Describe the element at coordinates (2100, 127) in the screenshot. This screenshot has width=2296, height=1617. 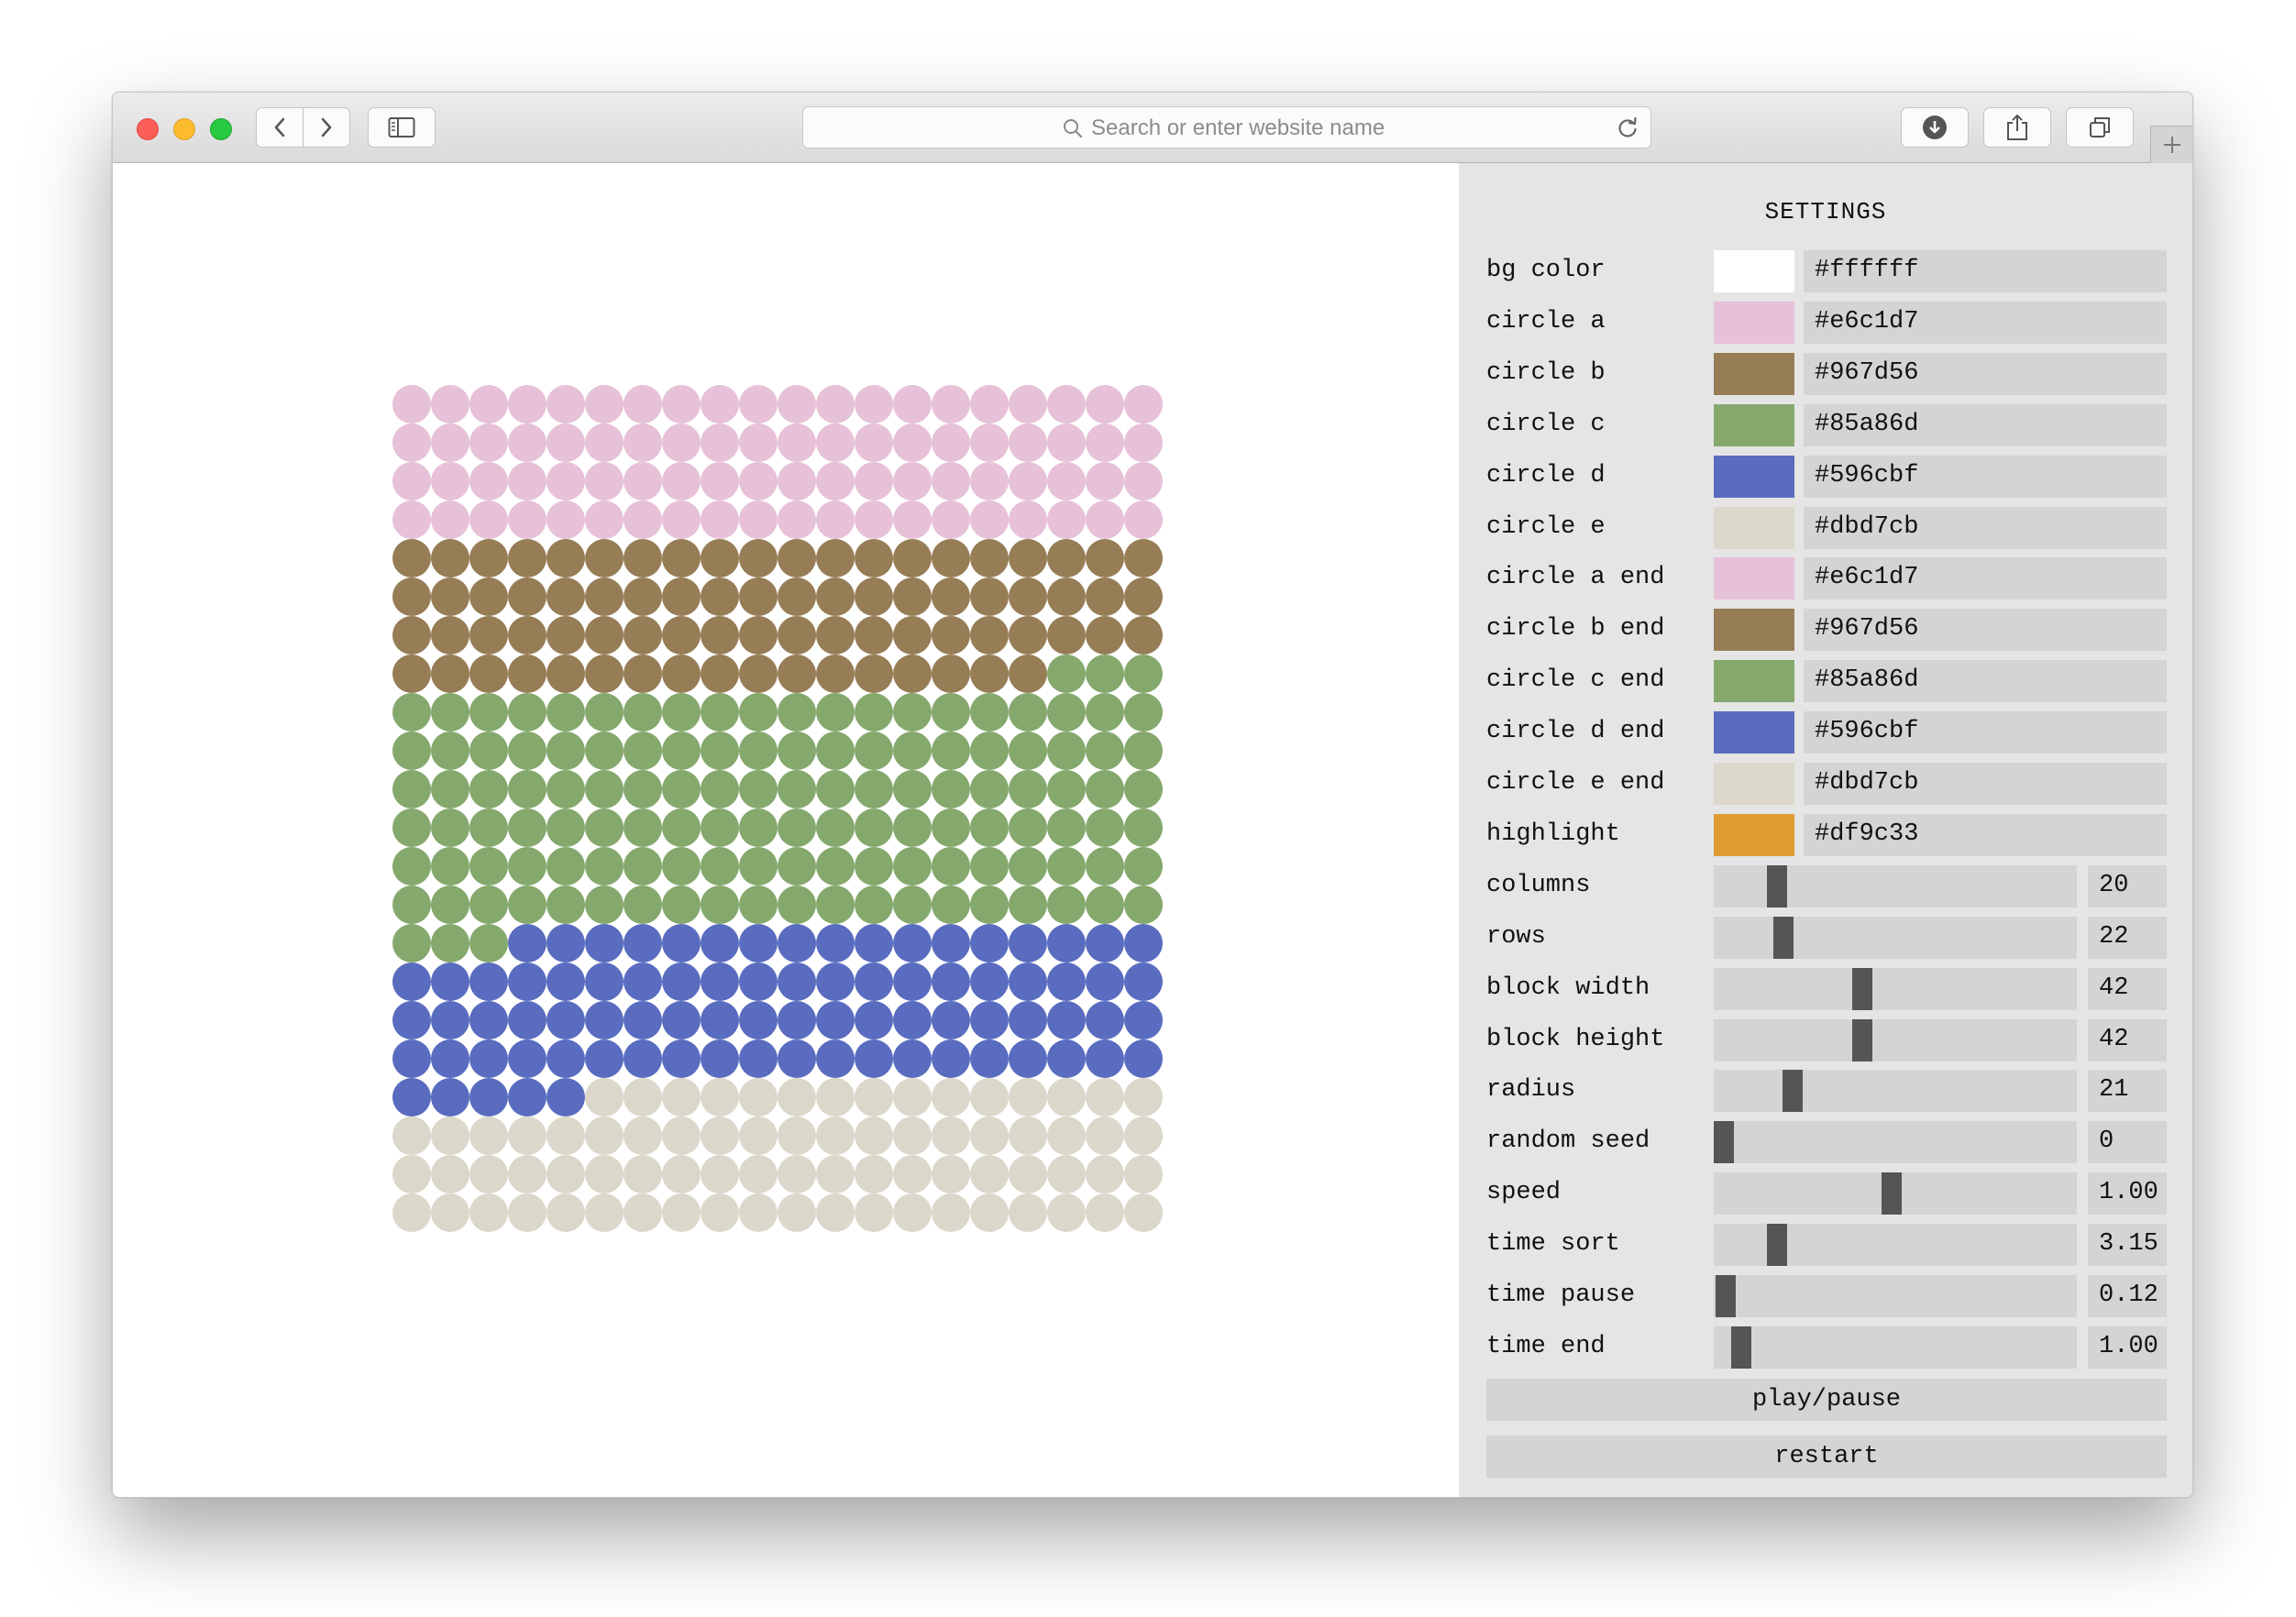
I see `tabs-overview-button` at that location.